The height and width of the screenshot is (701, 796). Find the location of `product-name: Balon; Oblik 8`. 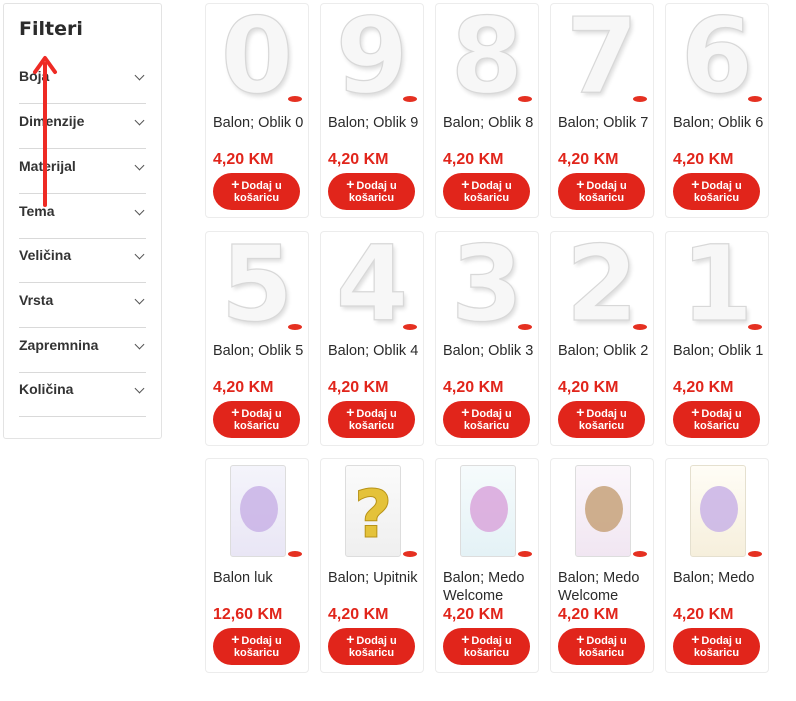

product-name: Balon; Oblik 8 is located at coordinates (490, 123).